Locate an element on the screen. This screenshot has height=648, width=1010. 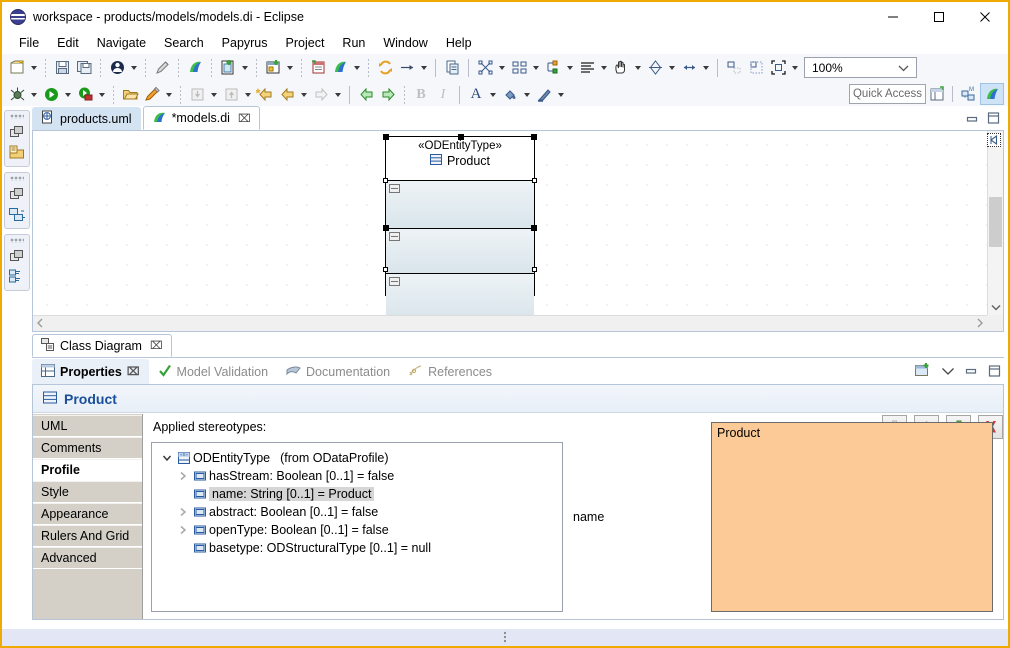
fill-color-dropdown is located at coordinates (527, 95).